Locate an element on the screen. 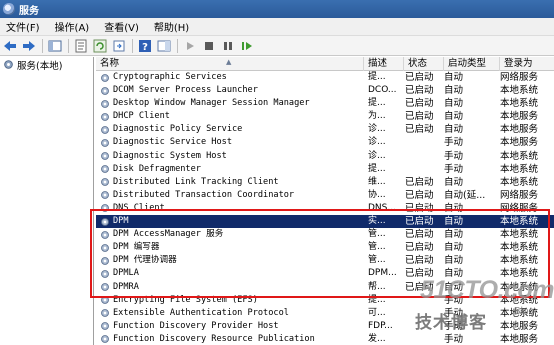 The width and height of the screenshot is (554, 345). service-name: DPMRA is located at coordinates (126, 286).